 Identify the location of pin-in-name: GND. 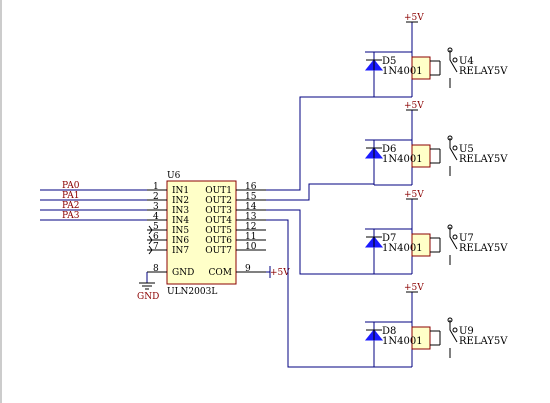
(183, 273).